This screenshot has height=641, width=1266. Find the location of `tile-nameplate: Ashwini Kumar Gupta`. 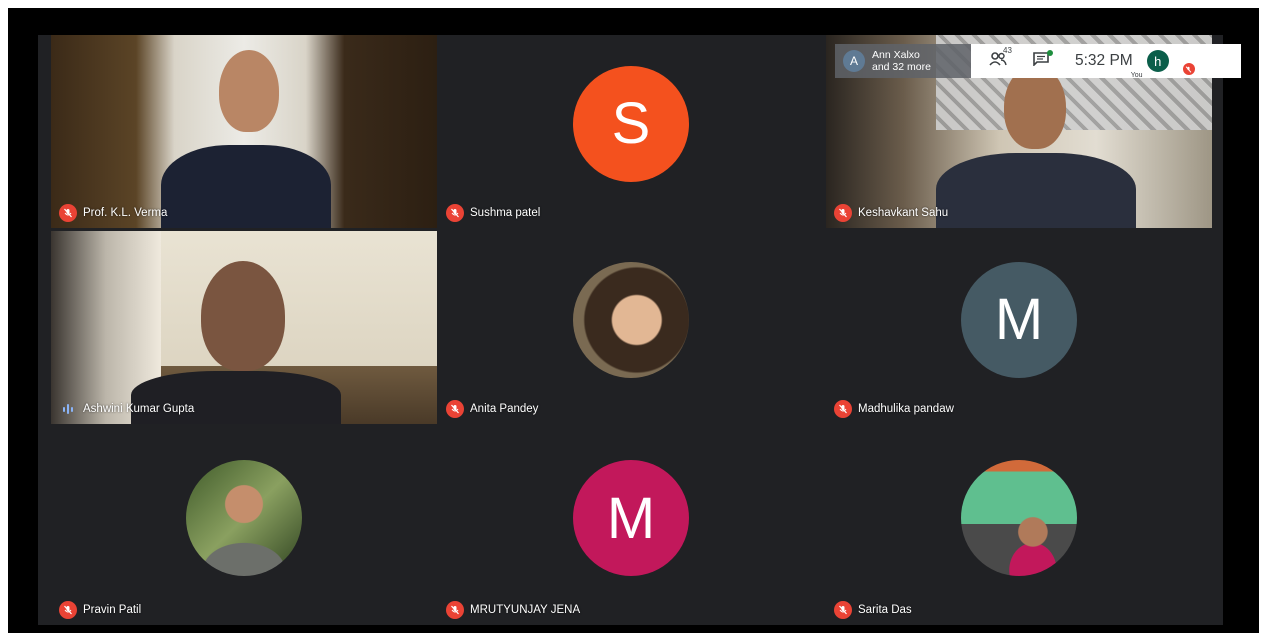

tile-nameplate: Ashwini Kumar Gupta is located at coordinates (126, 409).